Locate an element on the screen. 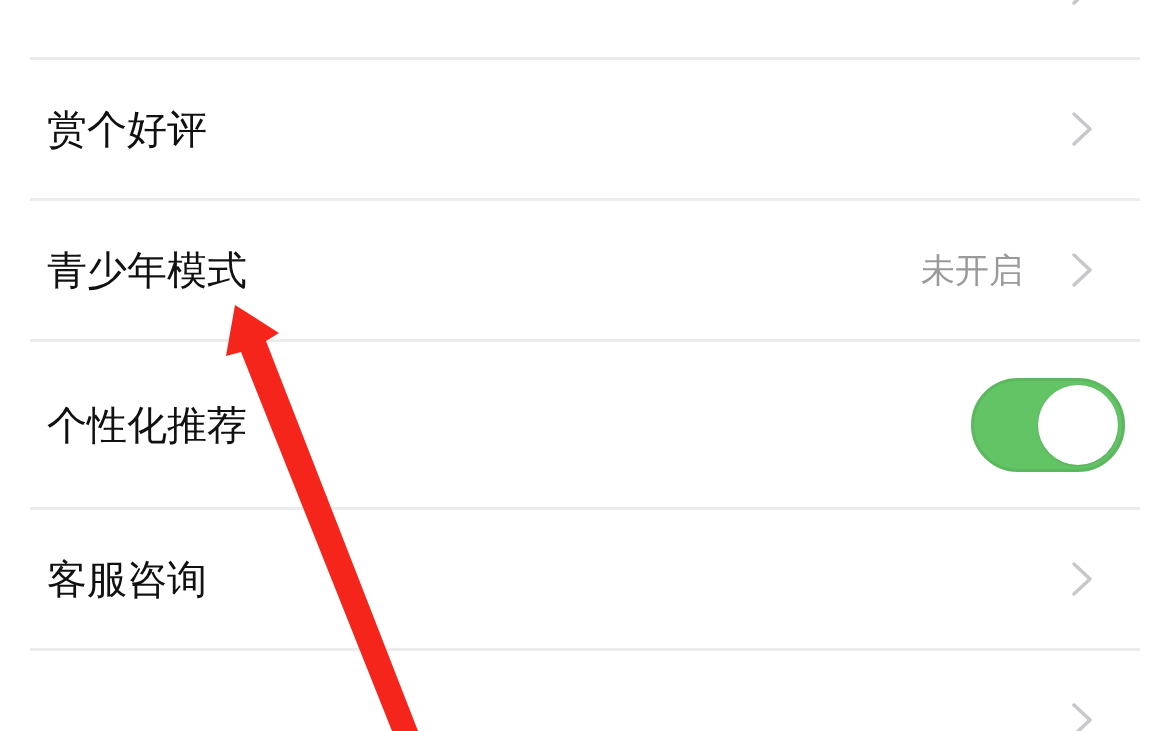  setting-label: 个性化推荐 is located at coordinates (147, 424).